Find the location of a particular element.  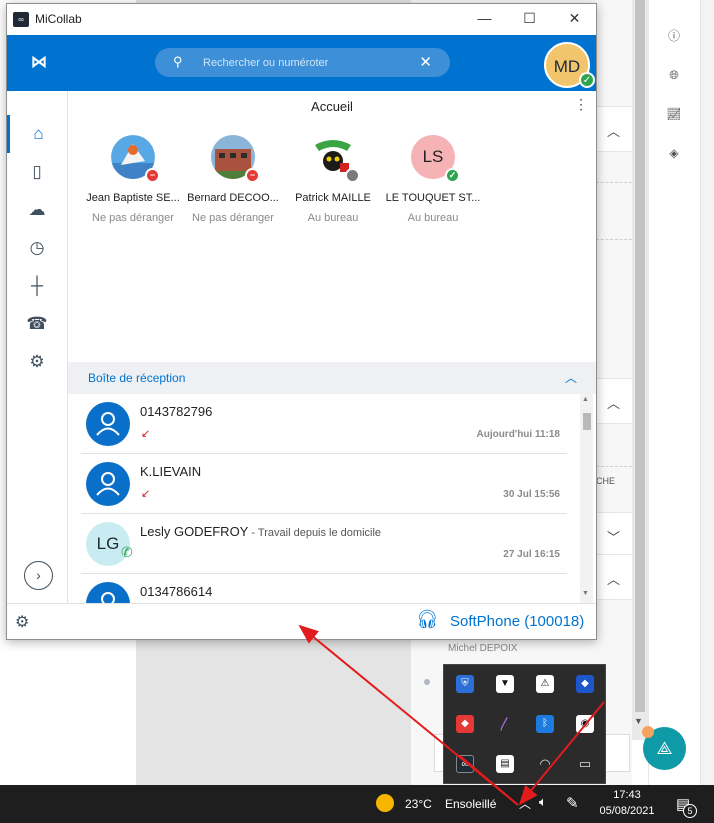

vpn-icon: ▼ is located at coordinates (505, 684).